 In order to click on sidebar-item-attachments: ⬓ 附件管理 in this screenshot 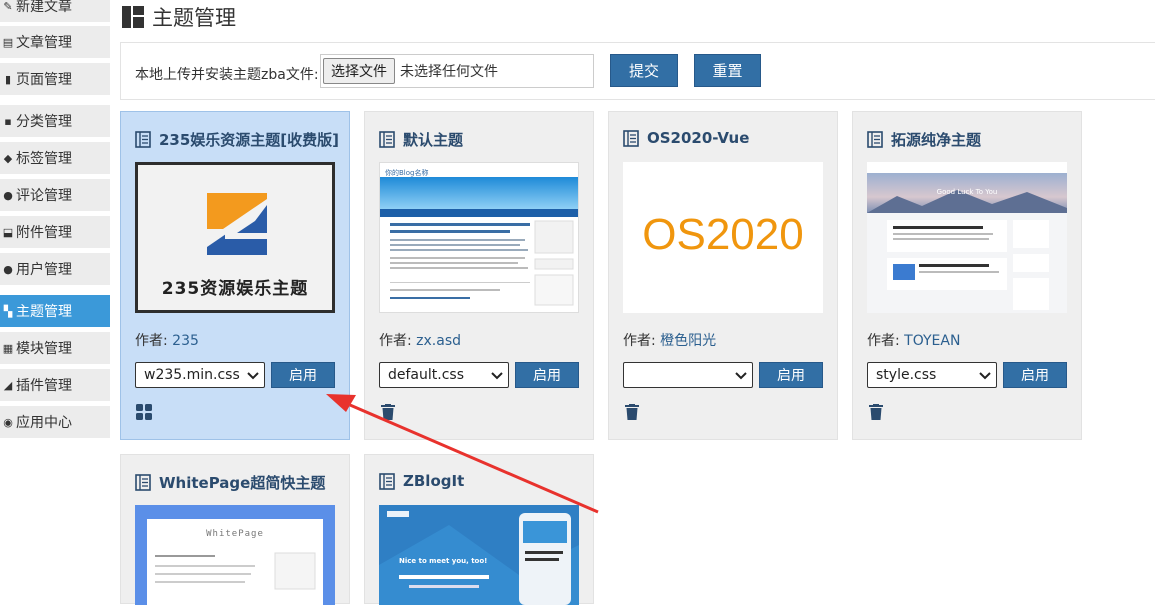, I will do `click(55, 232)`.